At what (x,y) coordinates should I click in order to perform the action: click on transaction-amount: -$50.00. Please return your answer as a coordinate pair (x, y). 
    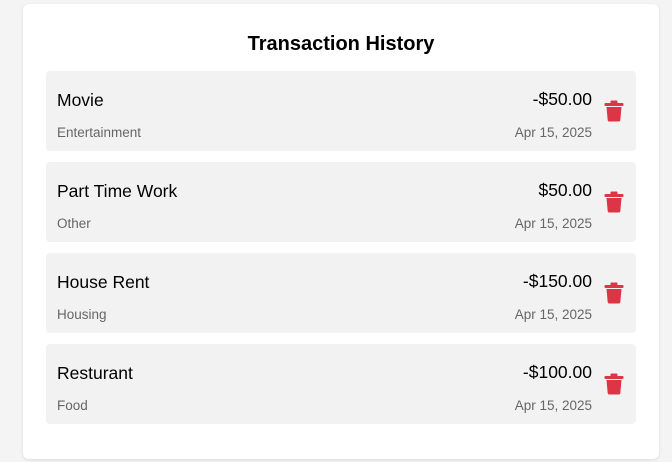
    Looking at the image, I should click on (562, 99).